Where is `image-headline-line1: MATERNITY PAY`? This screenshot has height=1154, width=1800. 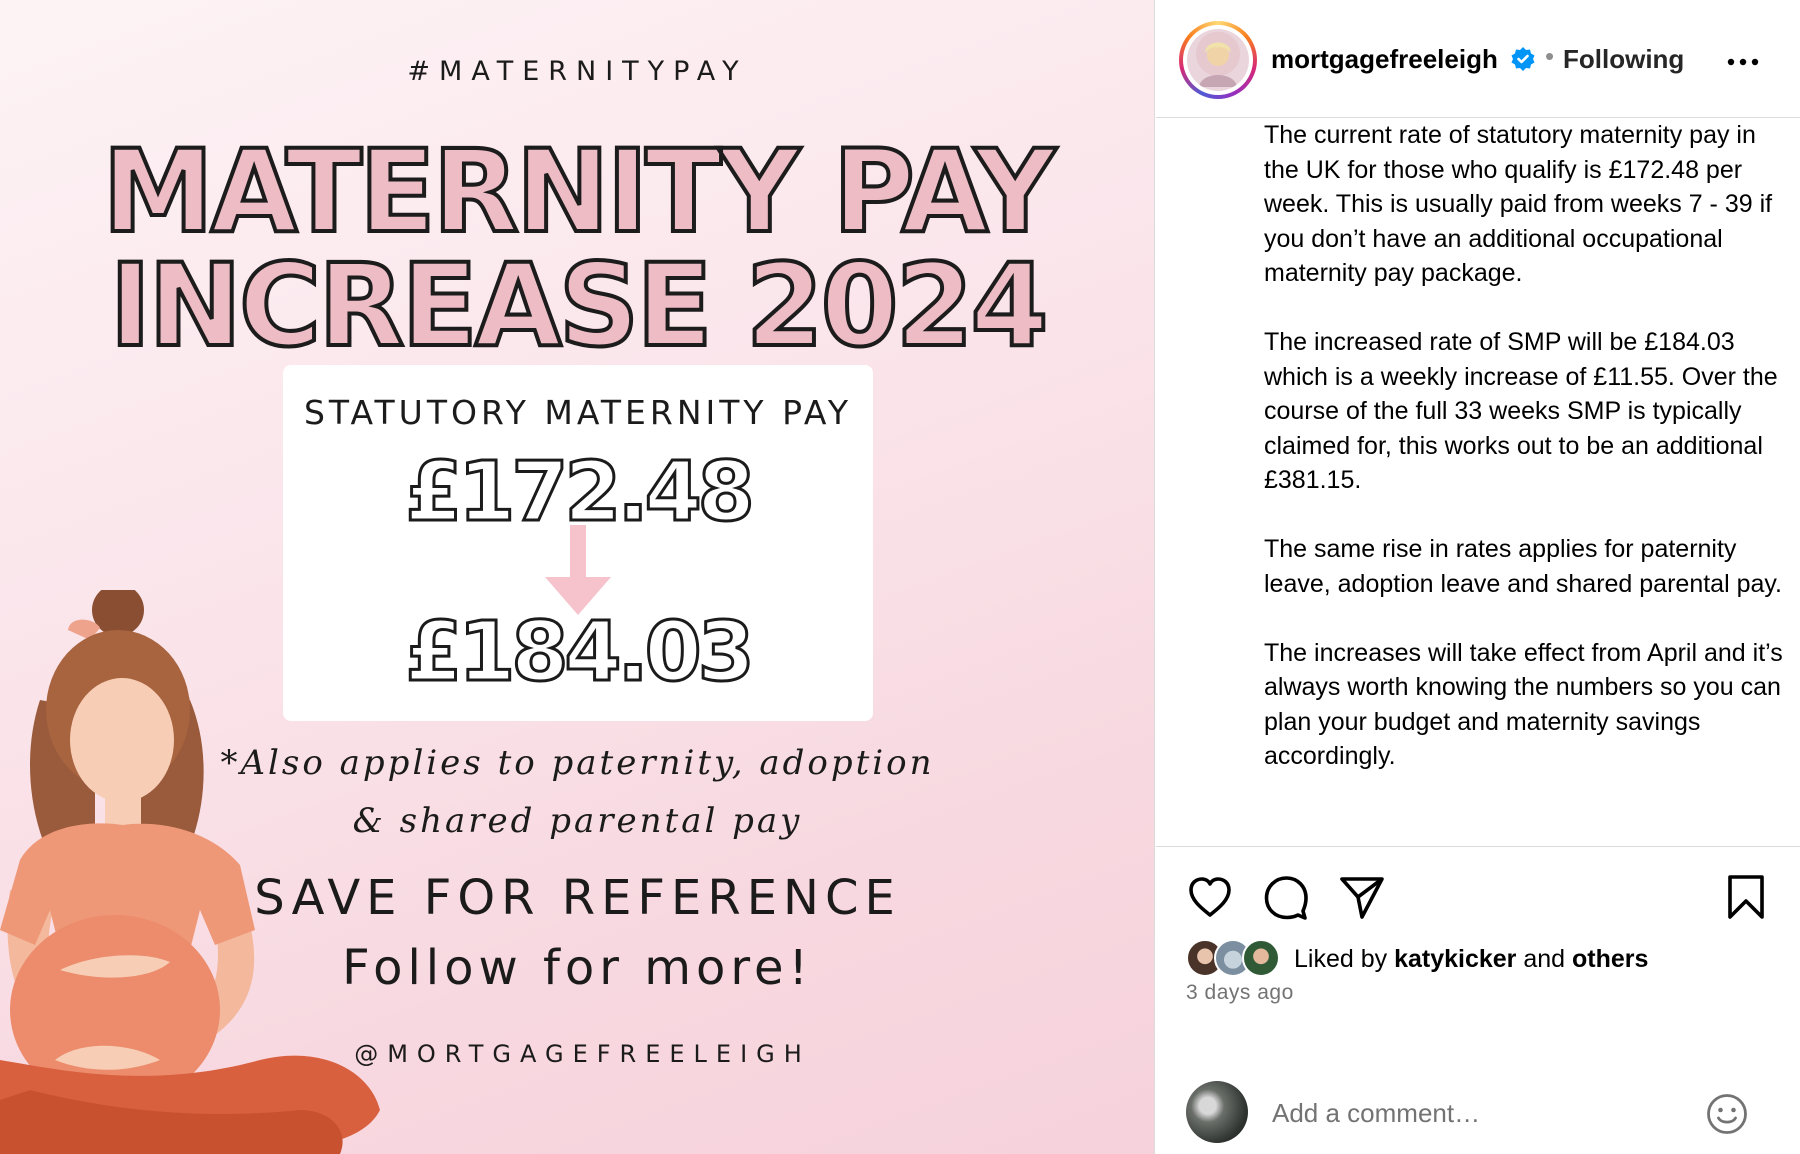 image-headline-line1: MATERNITY PAY is located at coordinates (578, 192).